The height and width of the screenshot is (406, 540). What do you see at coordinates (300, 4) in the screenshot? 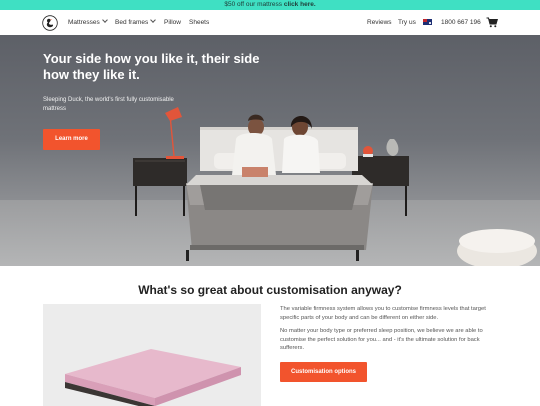
I see `promo-link: click here.` at bounding box center [300, 4].